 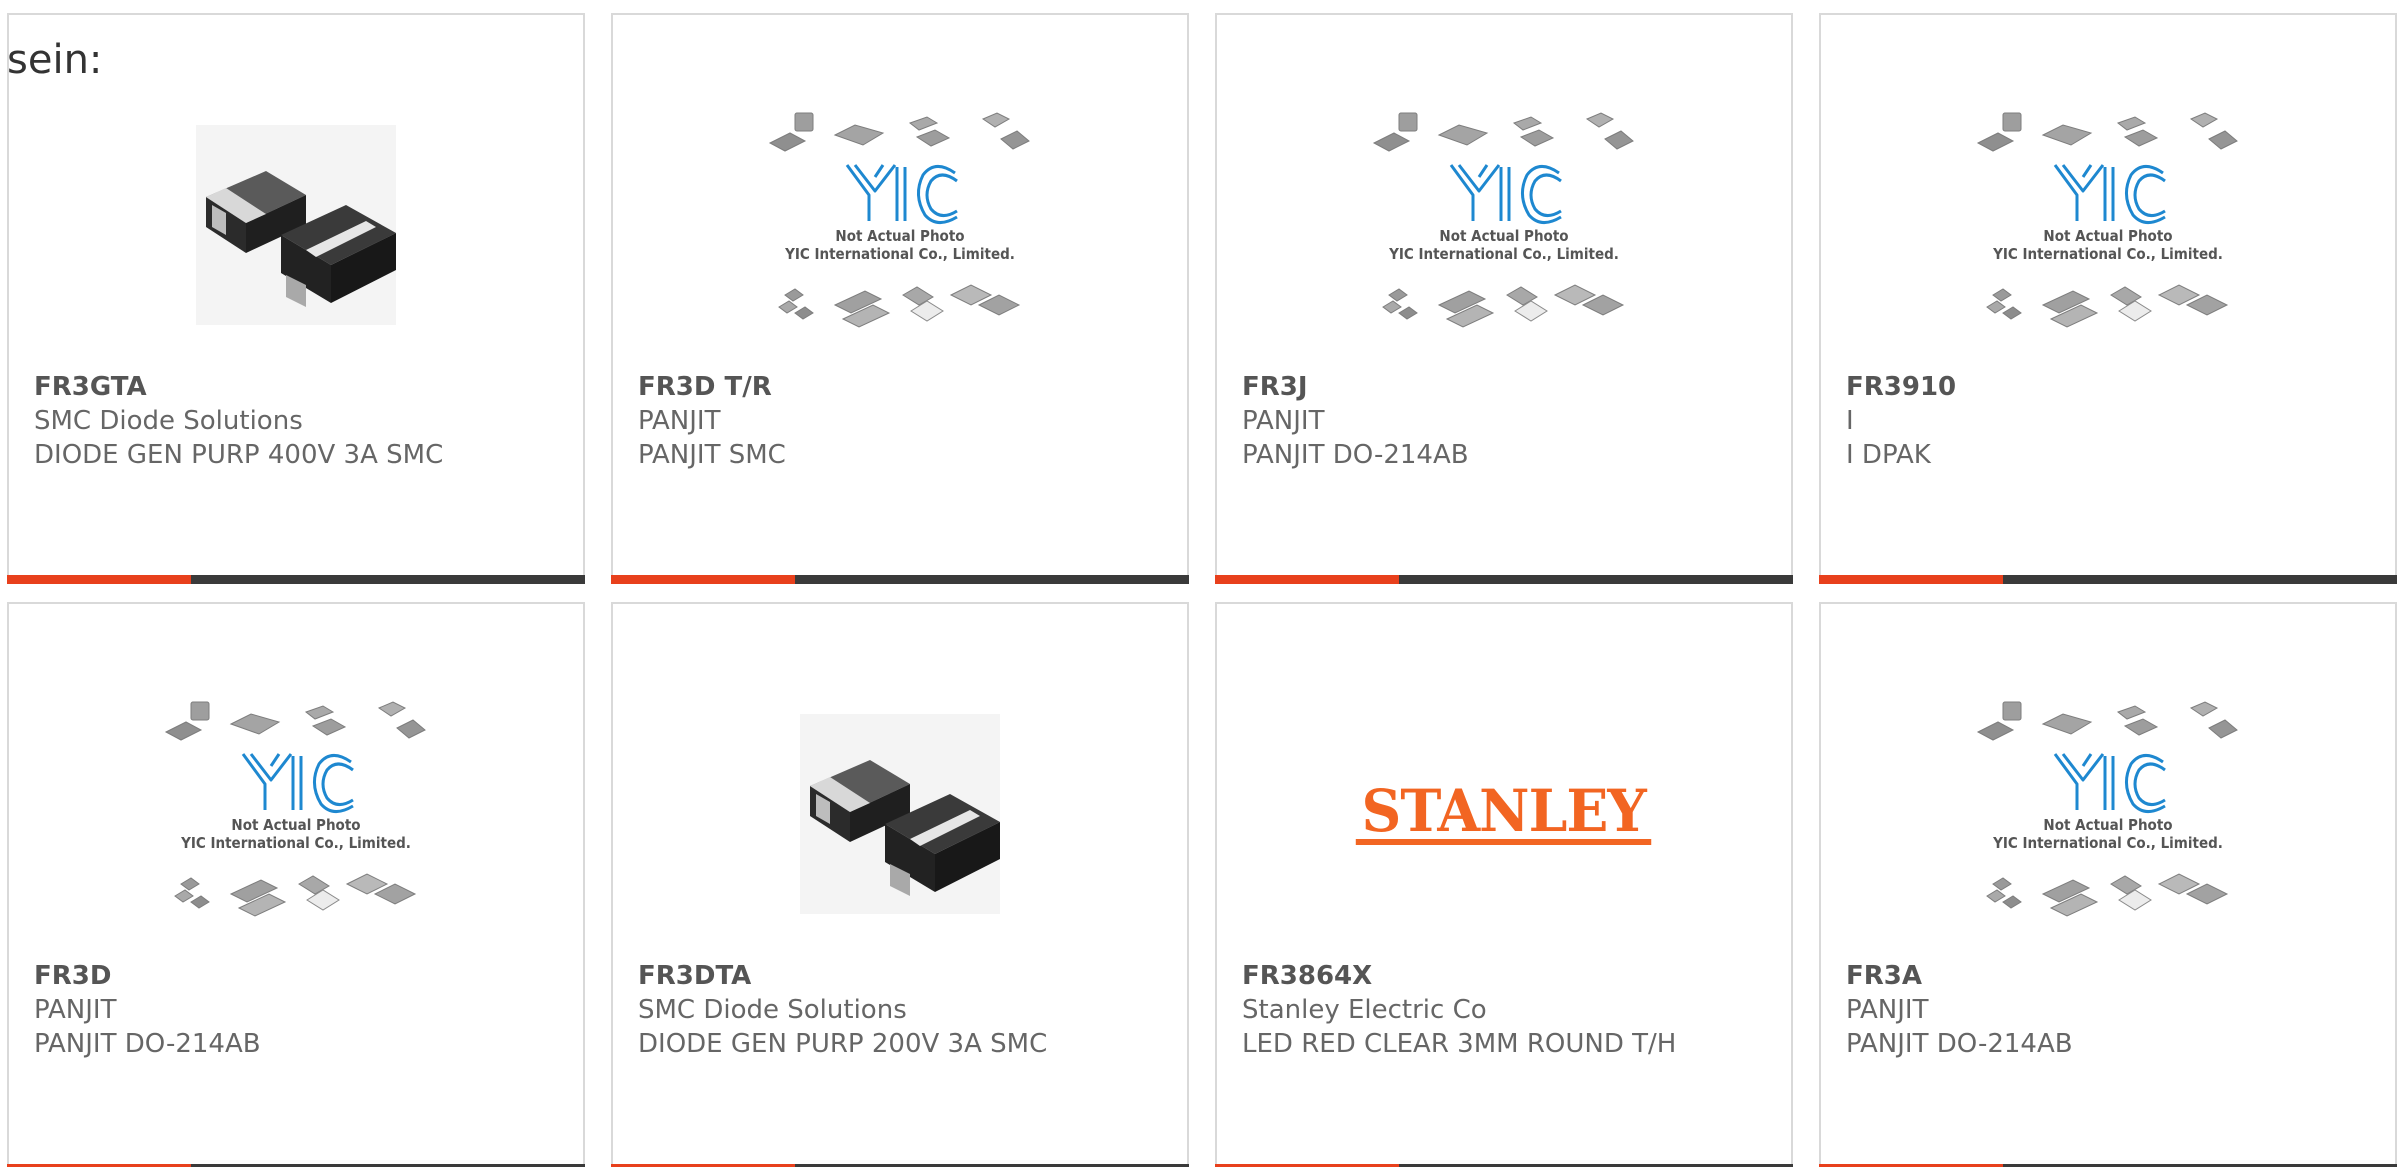 I want to click on part-number: FR3910, so click(x=2110, y=387).